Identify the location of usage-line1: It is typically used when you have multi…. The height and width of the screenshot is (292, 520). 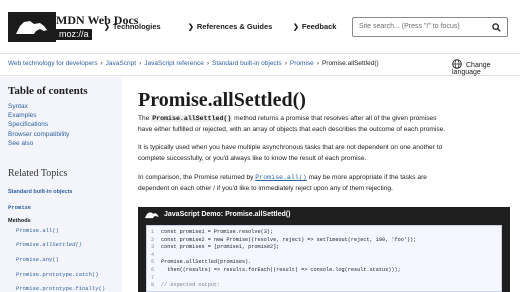
(290, 147).